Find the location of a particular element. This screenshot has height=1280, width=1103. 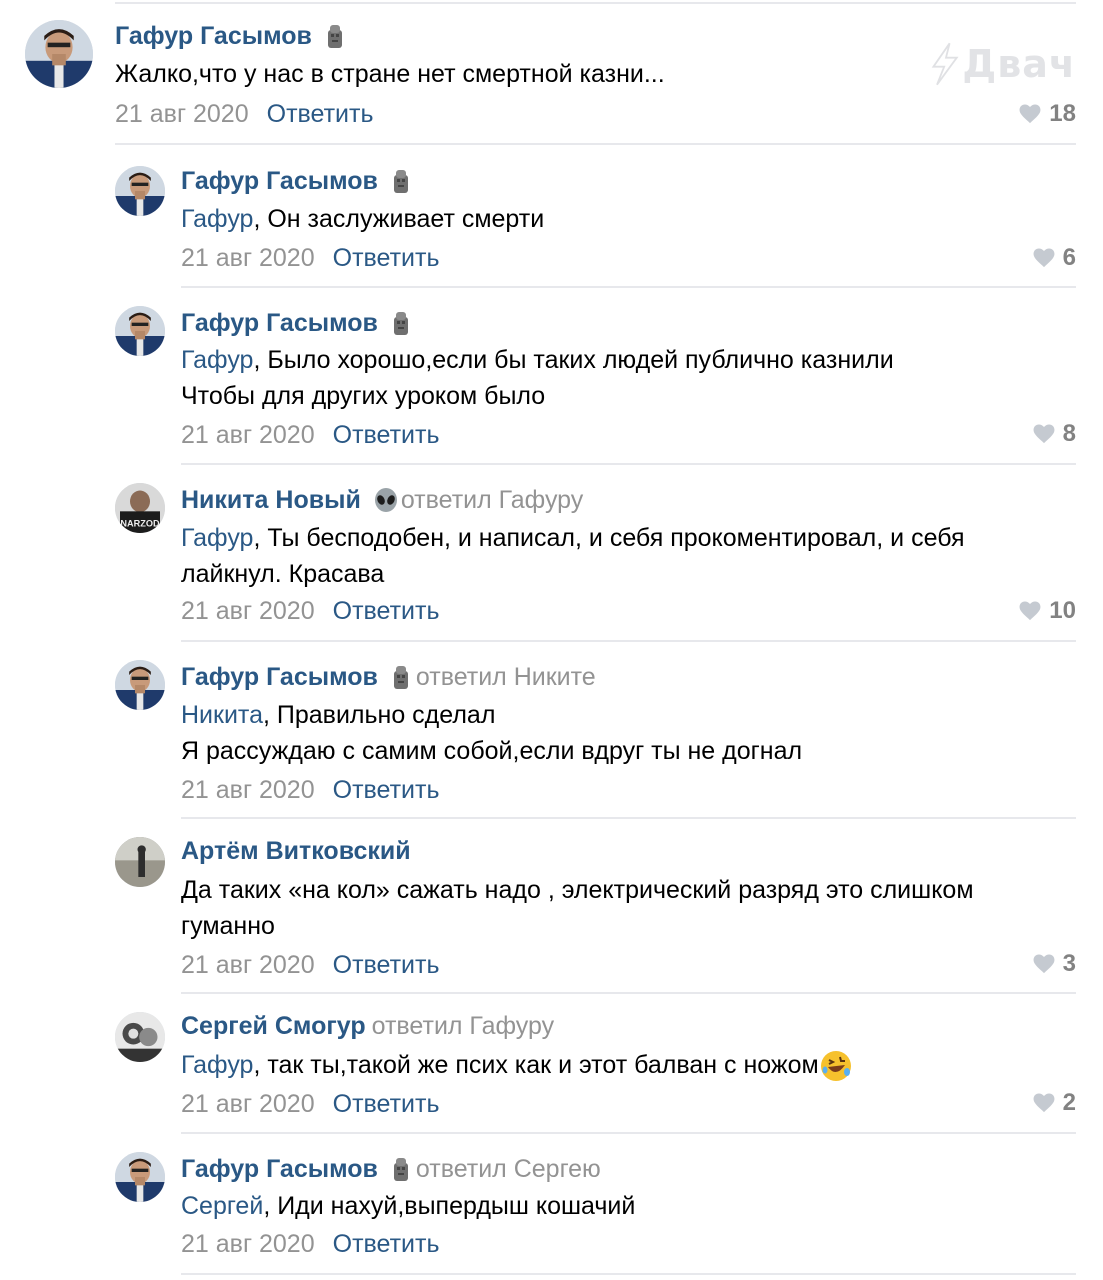

top-separator is located at coordinates (595, 3).